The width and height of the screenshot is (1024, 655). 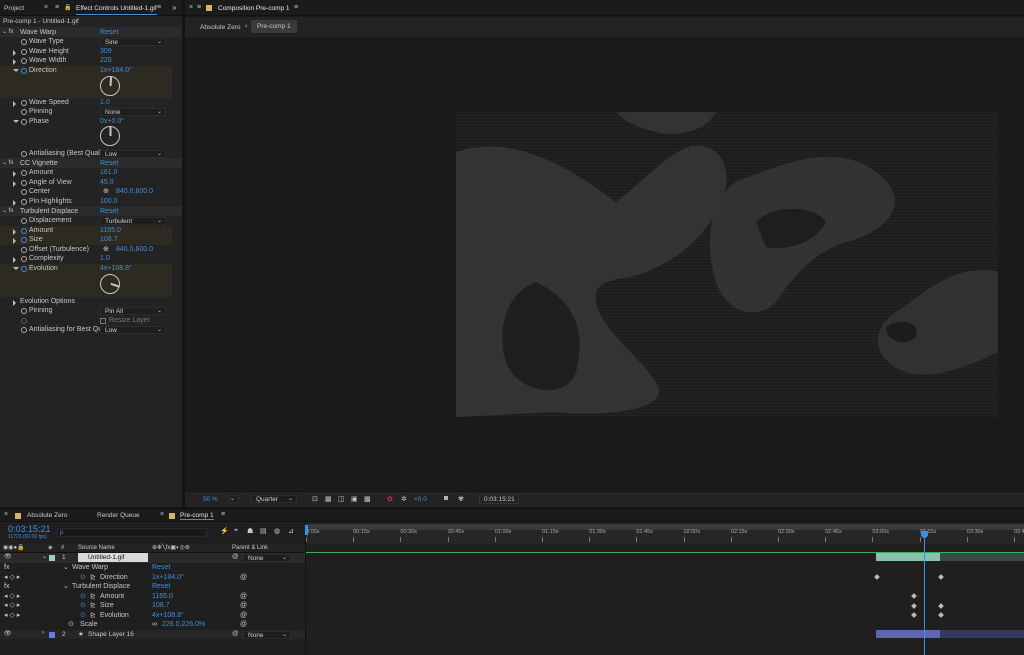 What do you see at coordinates (263, 531) in the screenshot?
I see `frame-blend-icon: ▤` at bounding box center [263, 531].